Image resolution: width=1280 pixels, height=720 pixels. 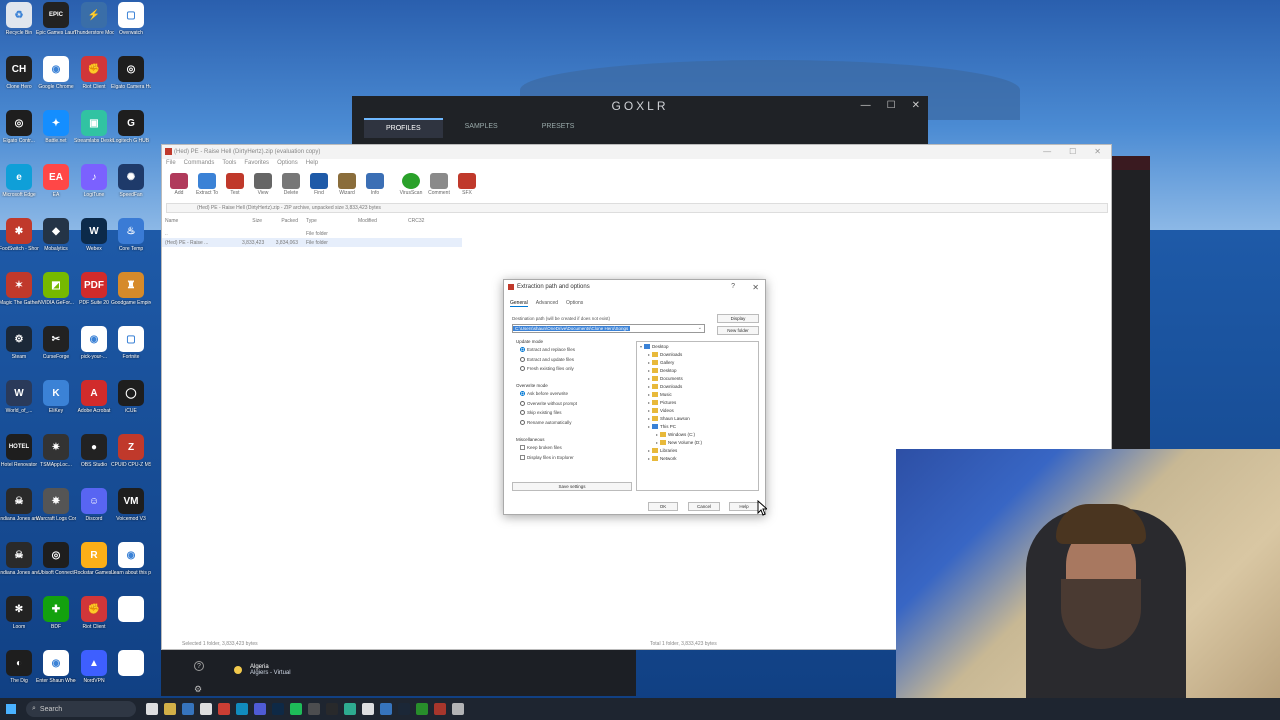 What do you see at coordinates (263, 187) in the screenshot?
I see `toolbar-view-button: View` at bounding box center [263, 187].